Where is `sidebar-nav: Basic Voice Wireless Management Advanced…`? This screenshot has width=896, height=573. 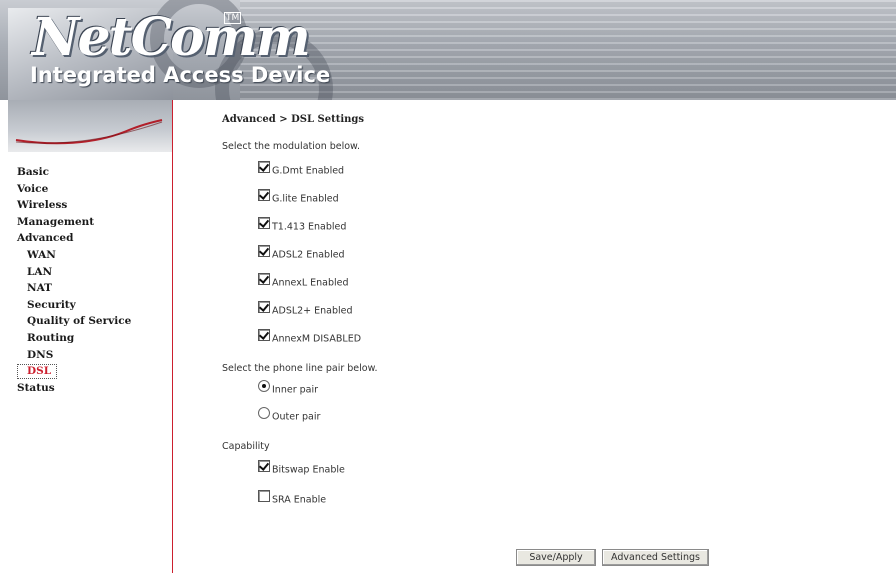 sidebar-nav: Basic Voice Wireless Management Advanced… is located at coordinates (92, 280).